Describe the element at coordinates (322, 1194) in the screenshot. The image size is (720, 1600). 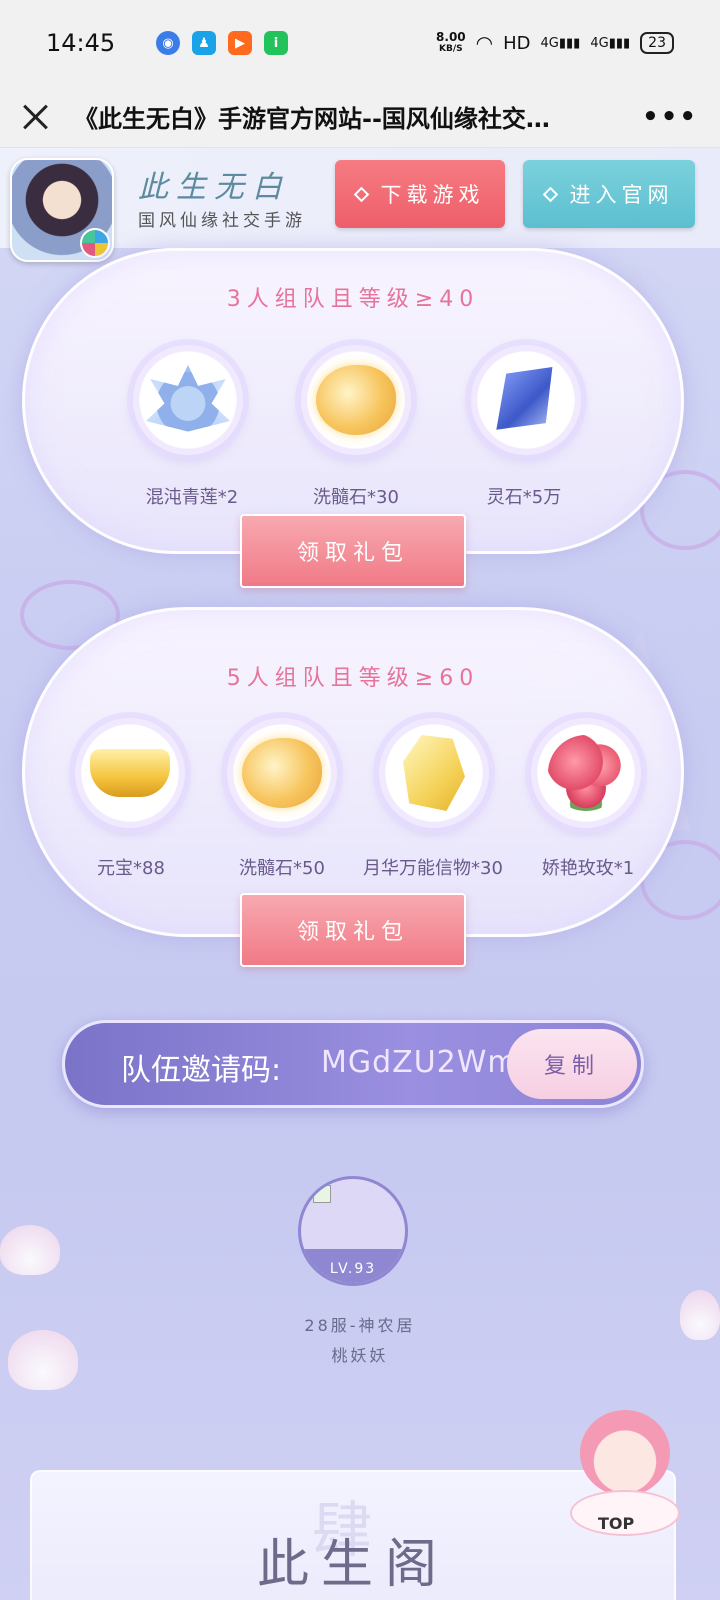
I see `broken-image-icon` at that location.